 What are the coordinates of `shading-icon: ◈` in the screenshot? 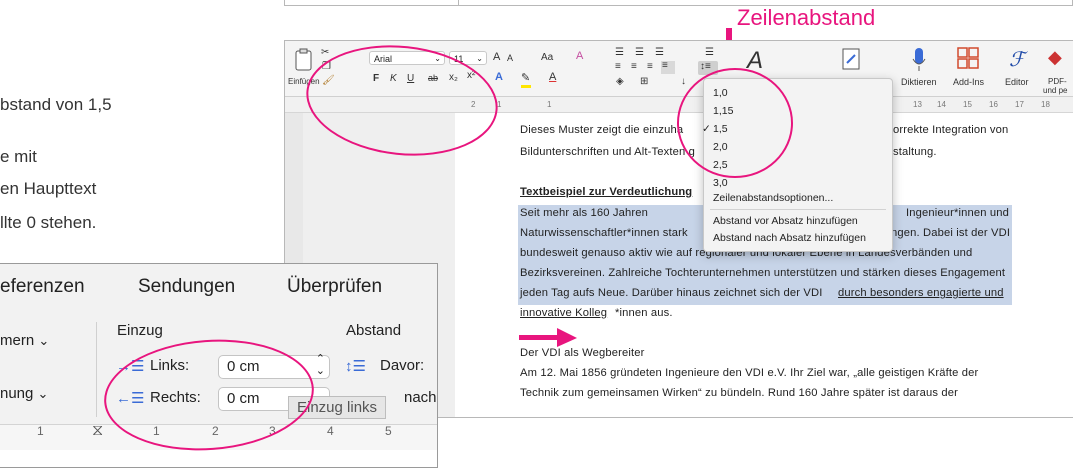 It's located at (620, 81).